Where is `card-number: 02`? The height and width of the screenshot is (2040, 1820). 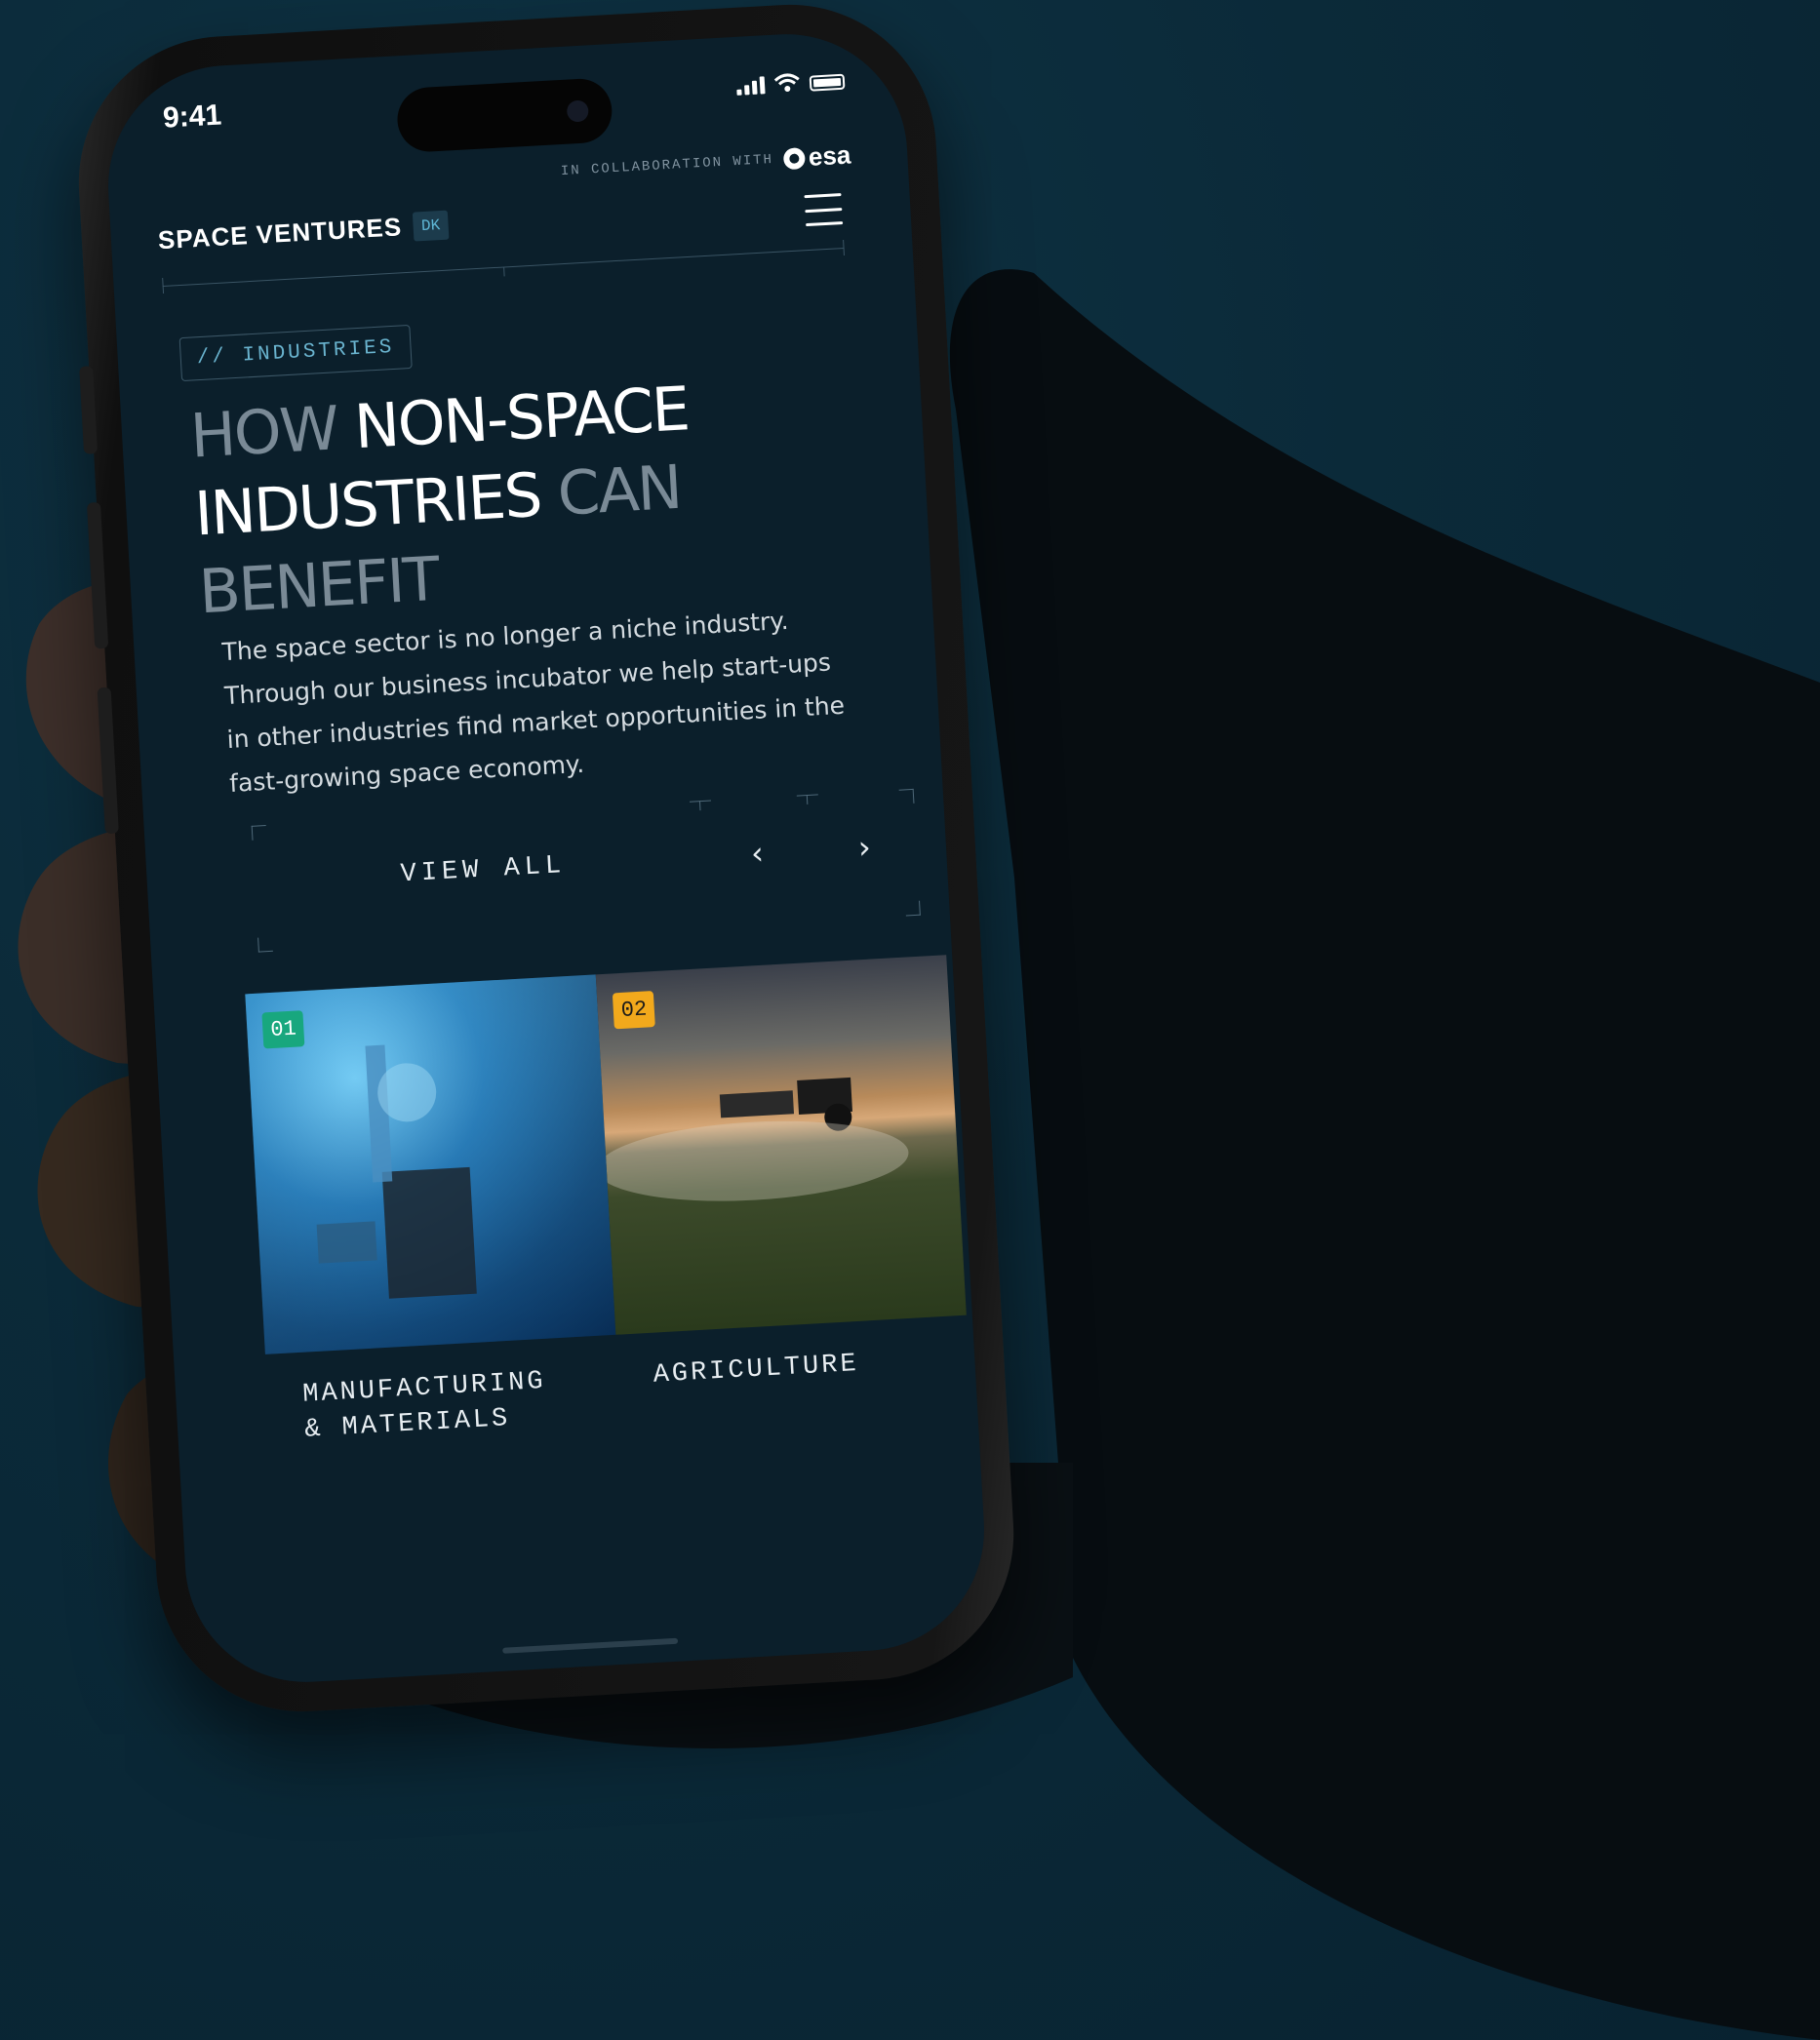
card-number: 02 is located at coordinates (634, 1010).